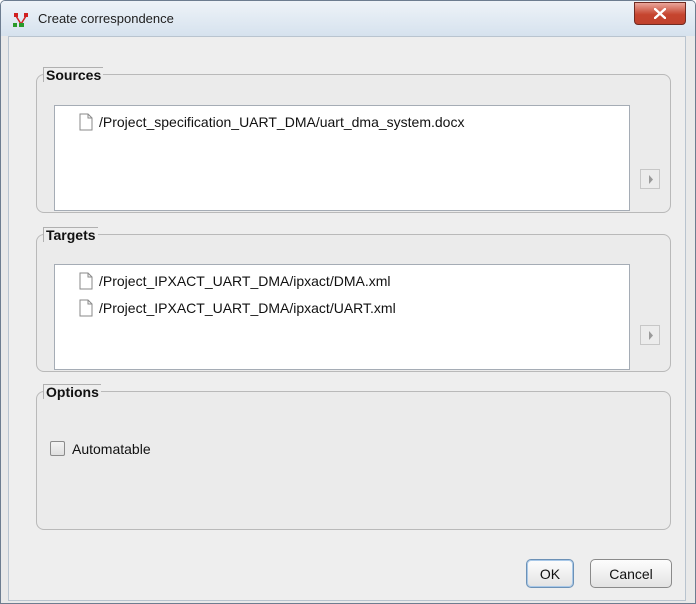 This screenshot has width=696, height=604. What do you see at coordinates (70, 234) in the screenshot?
I see `targets-legend: Targets` at bounding box center [70, 234].